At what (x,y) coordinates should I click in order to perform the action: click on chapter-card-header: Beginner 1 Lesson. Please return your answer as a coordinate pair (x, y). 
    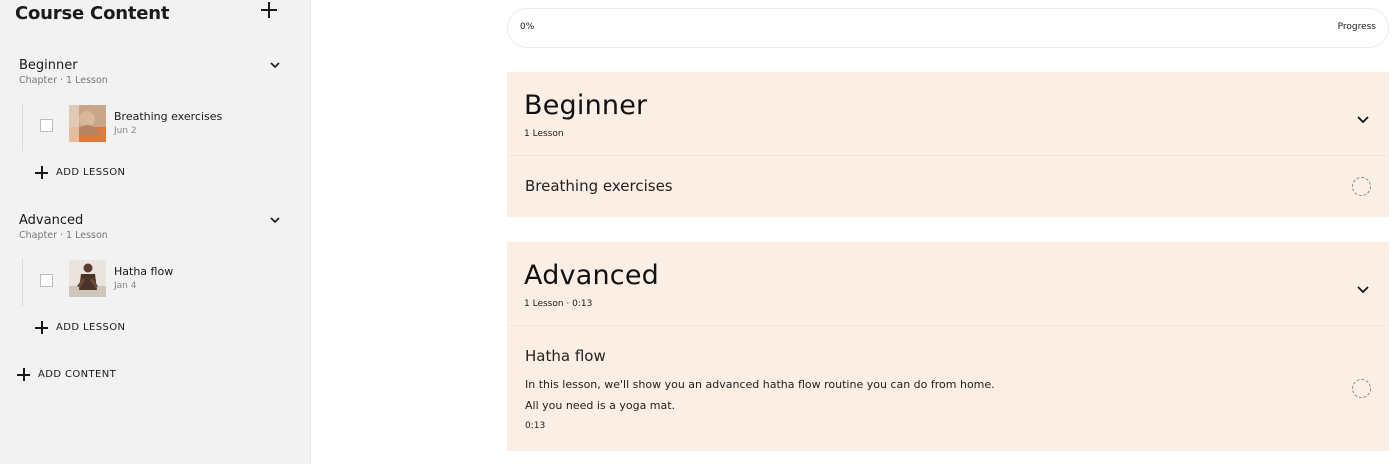
    Looking at the image, I should click on (948, 114).